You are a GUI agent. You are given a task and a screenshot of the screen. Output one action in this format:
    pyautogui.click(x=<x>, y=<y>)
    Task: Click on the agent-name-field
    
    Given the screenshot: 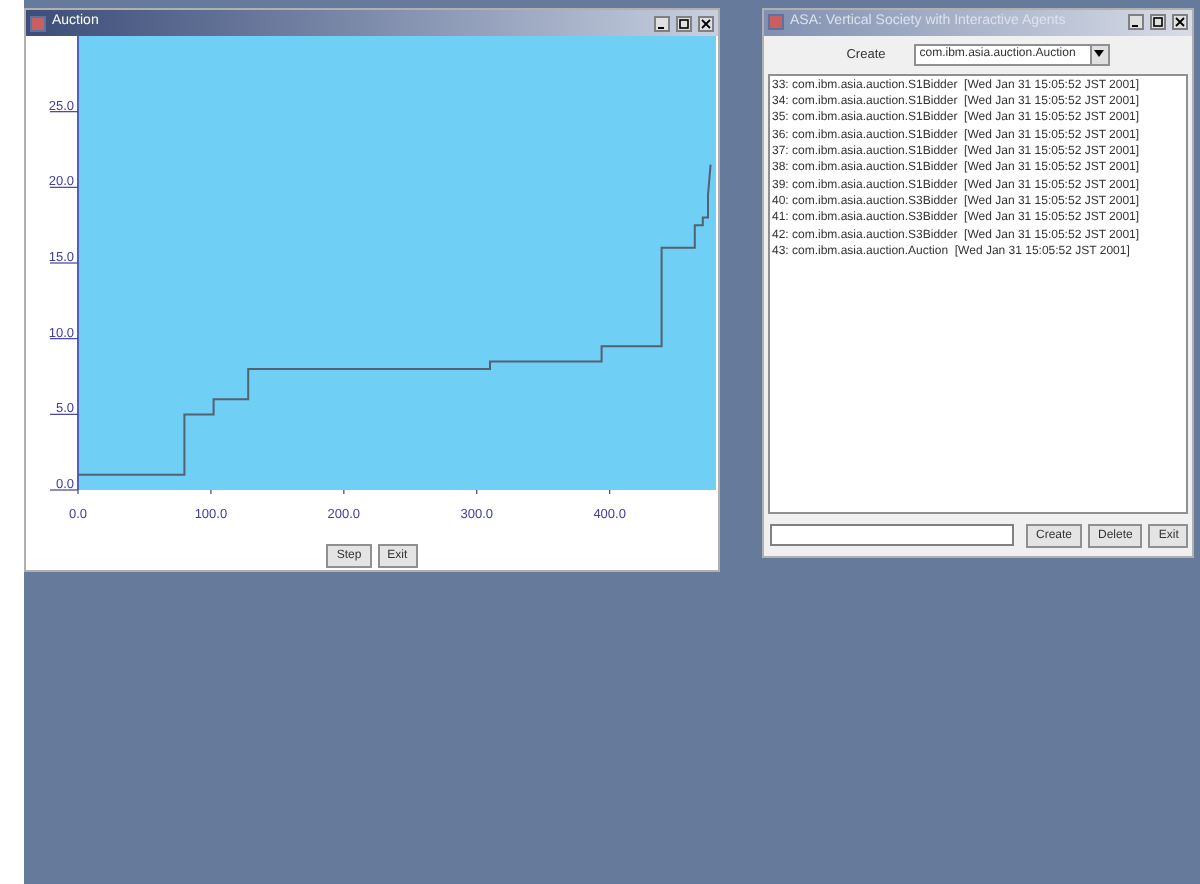 What is the action you would take?
    pyautogui.click(x=892, y=535)
    